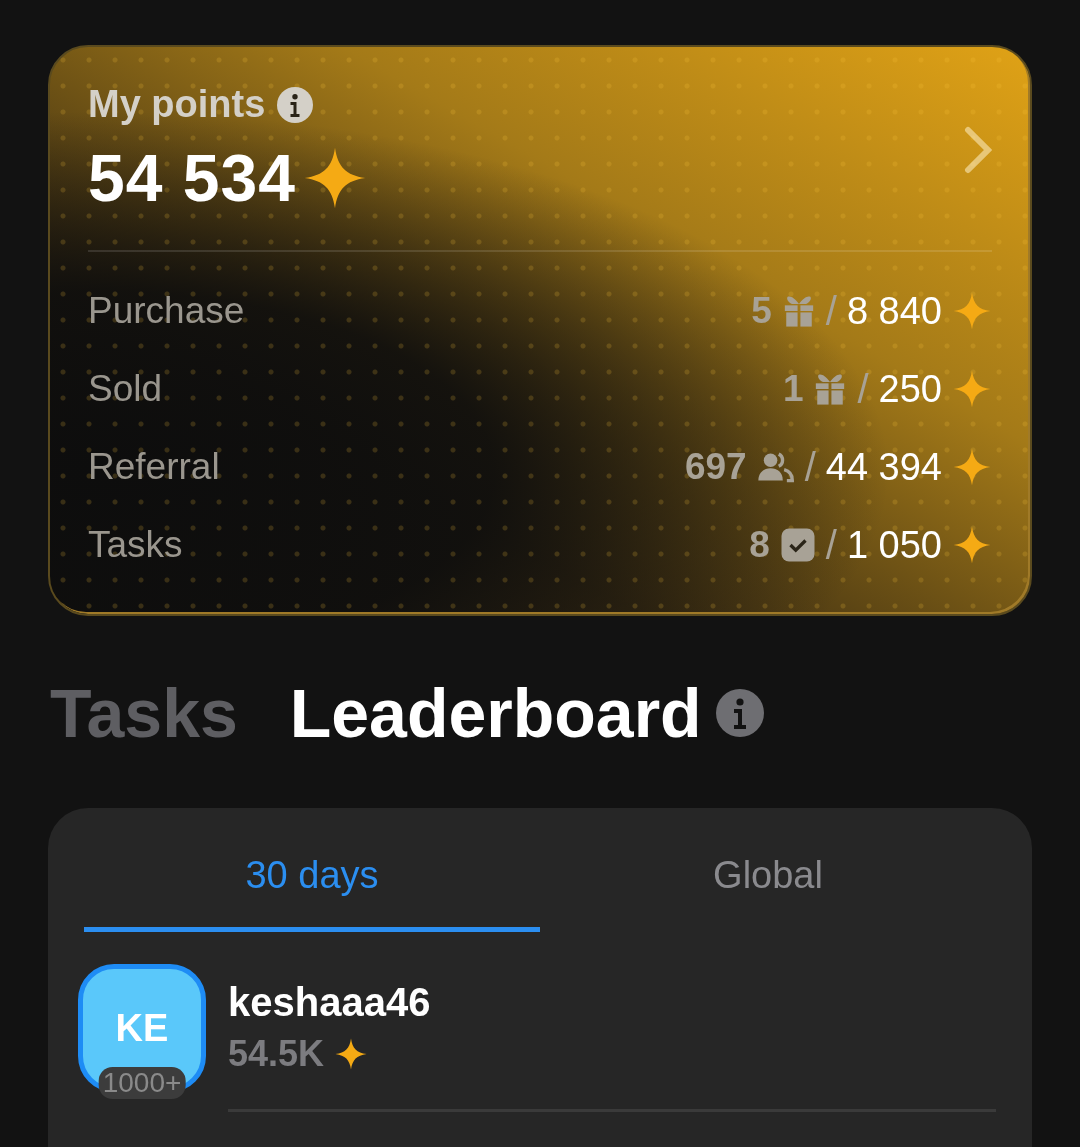 Image resolution: width=1080 pixels, height=1147 pixels. What do you see at coordinates (276, 1054) in the screenshot?
I see `user-score: 54.5K` at bounding box center [276, 1054].